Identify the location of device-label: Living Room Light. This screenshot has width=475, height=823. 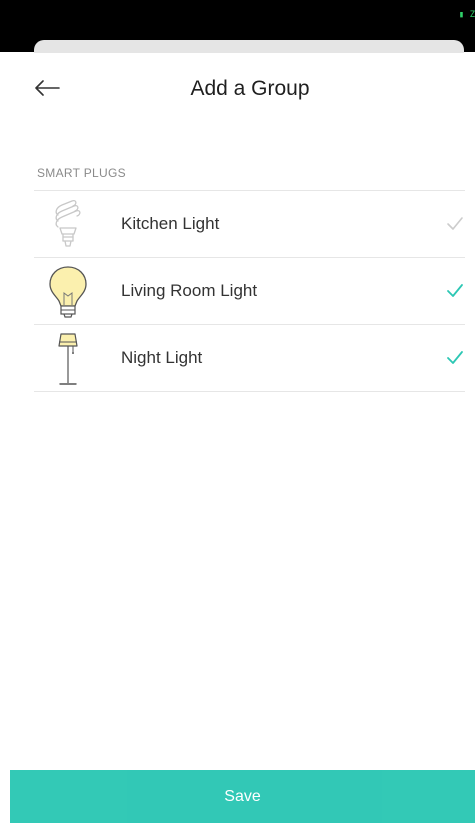
(189, 290).